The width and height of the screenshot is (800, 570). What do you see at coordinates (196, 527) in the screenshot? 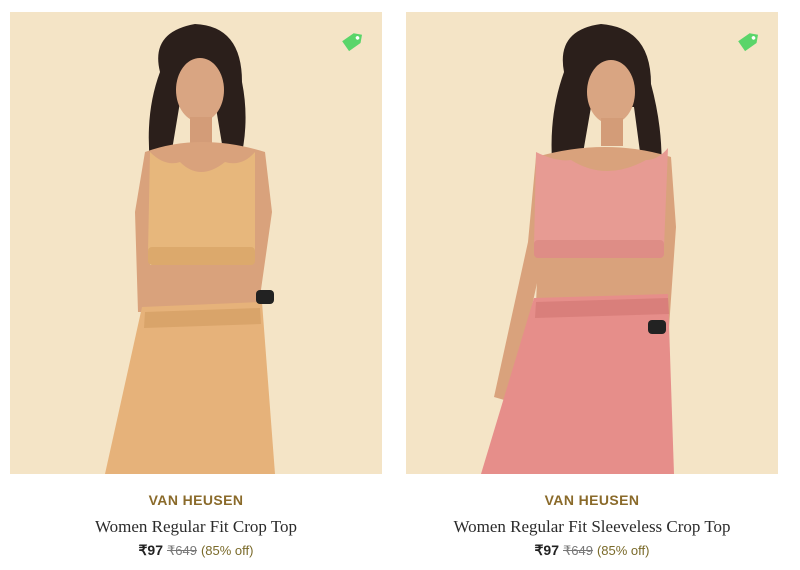
I see `product-title: Women Regular Fit Crop Top` at bounding box center [196, 527].